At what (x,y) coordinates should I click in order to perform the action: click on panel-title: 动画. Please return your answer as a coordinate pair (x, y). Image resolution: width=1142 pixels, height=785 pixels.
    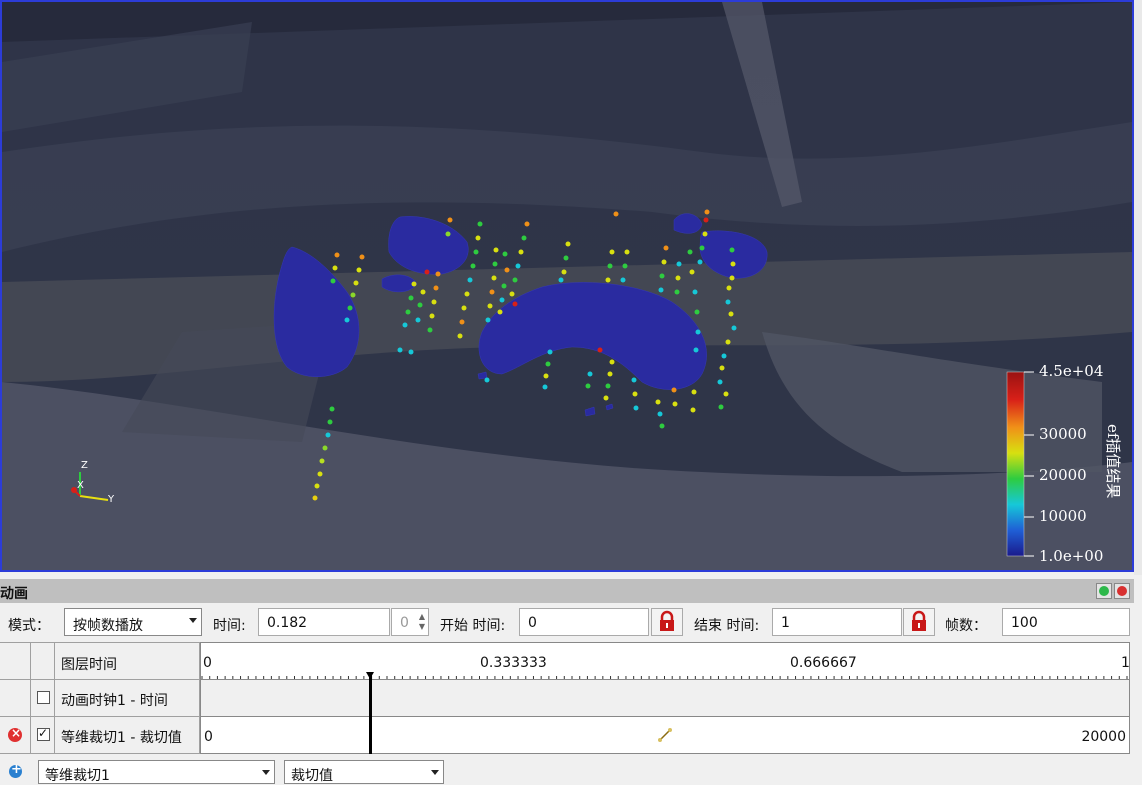
    Looking at the image, I should click on (14, 594).